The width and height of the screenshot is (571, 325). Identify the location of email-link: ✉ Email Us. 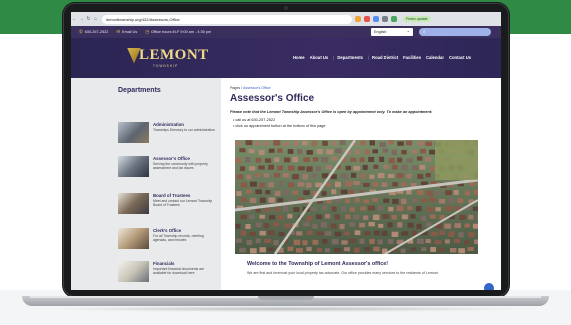
(126, 32).